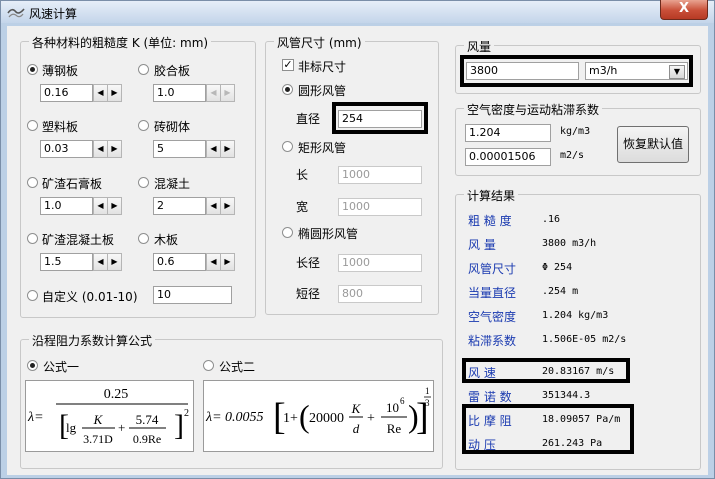 This screenshot has height=479, width=715. What do you see at coordinates (172, 71) in the screenshot?
I see `label-plywood: 胶合板` at bounding box center [172, 71].